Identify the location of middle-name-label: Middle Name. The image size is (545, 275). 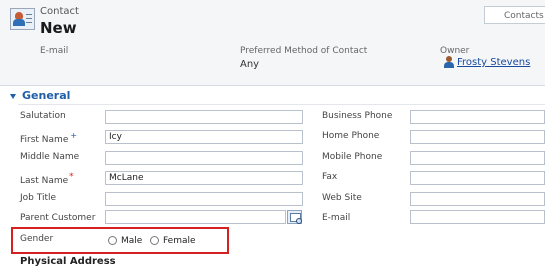
(50, 157).